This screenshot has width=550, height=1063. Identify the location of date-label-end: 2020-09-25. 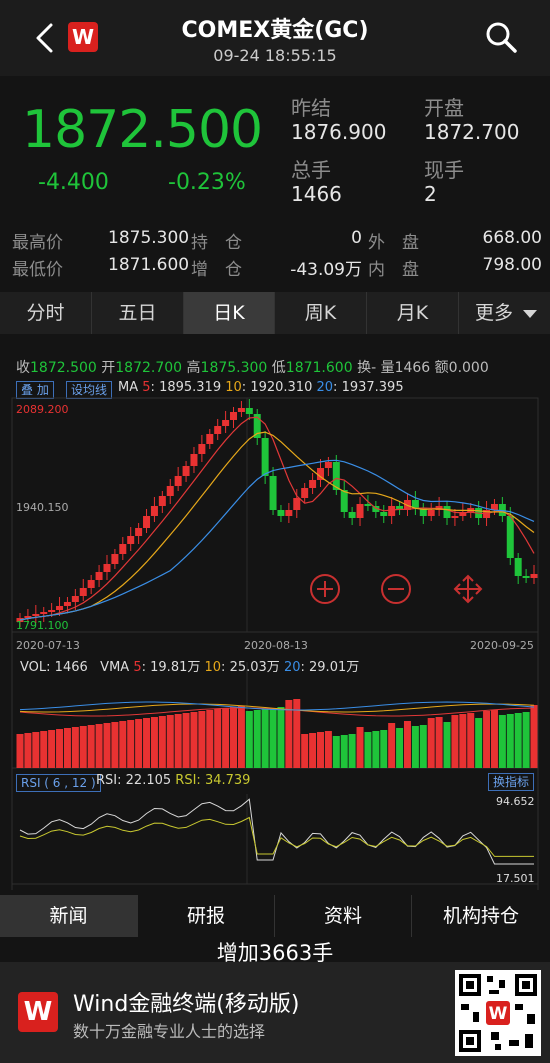
(502, 645).